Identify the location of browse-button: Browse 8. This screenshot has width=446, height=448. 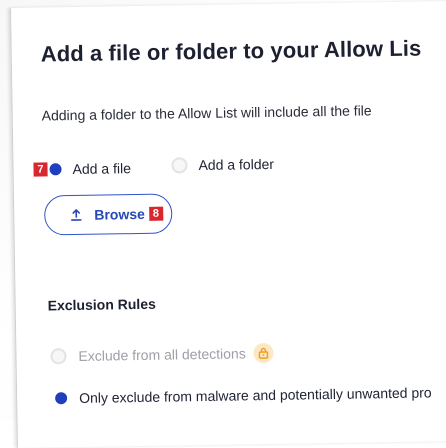
(108, 214).